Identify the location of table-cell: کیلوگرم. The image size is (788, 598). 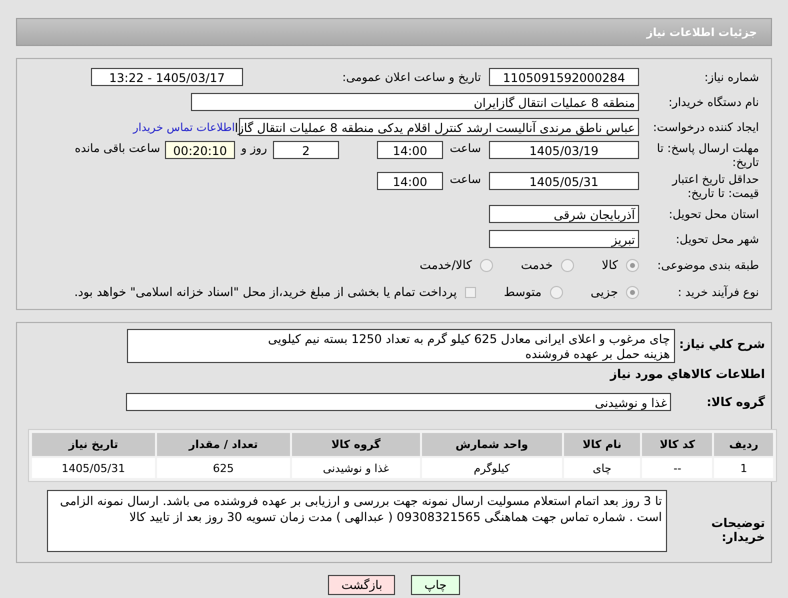
(492, 468).